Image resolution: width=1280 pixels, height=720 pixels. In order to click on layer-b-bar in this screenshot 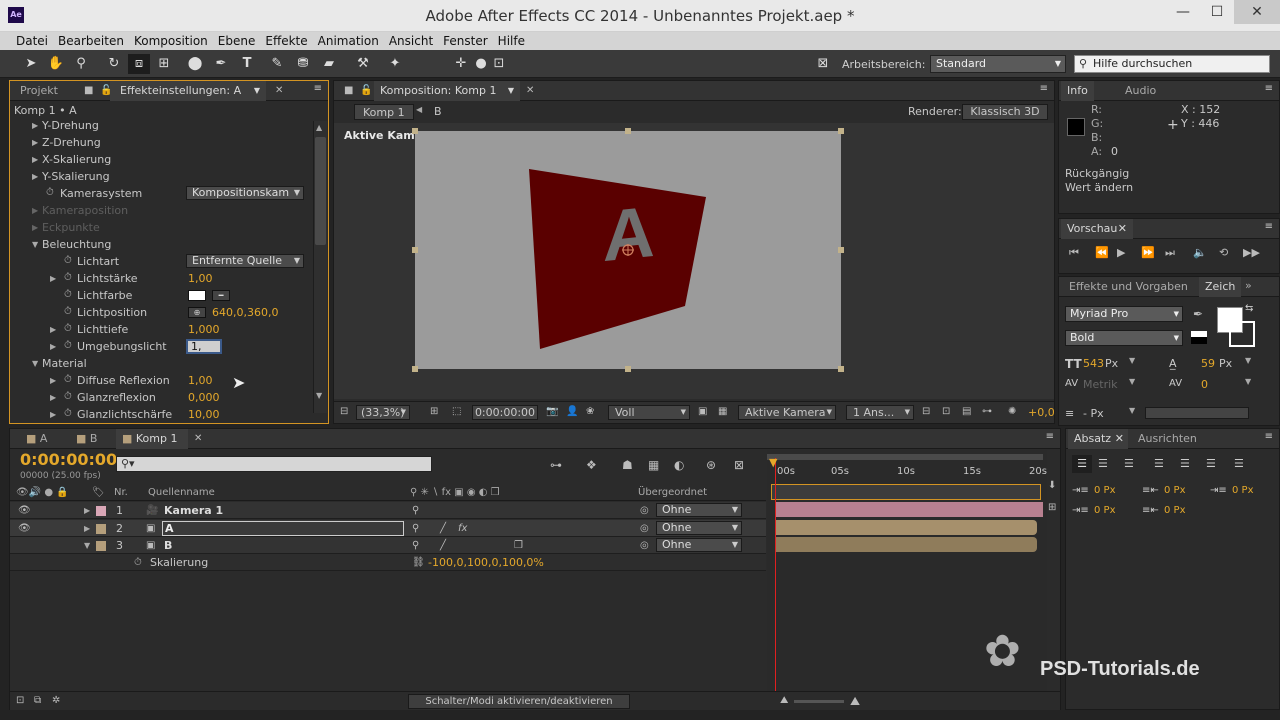, I will do `click(906, 544)`.